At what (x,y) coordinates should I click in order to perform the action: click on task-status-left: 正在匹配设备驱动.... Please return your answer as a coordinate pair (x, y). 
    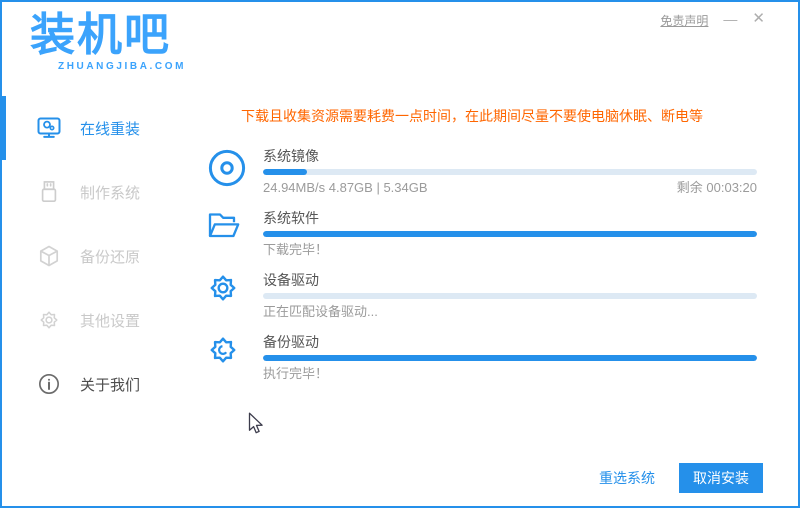
    Looking at the image, I should click on (320, 311).